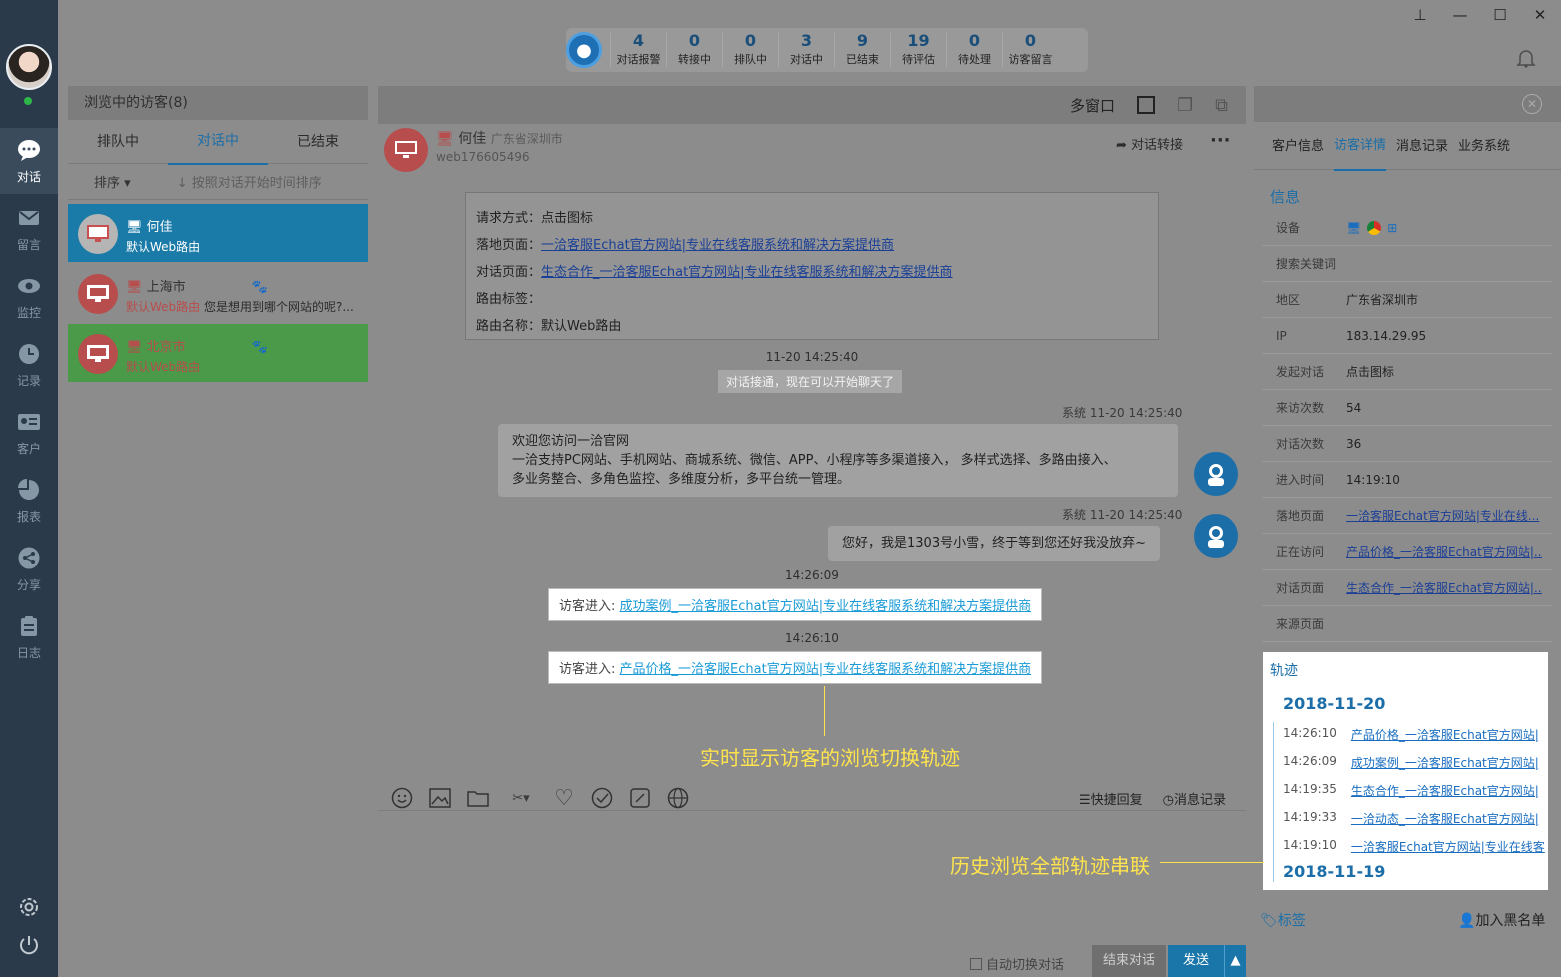  What do you see at coordinates (29, 297) in the screenshot?
I see `nav-monitor: 监控` at bounding box center [29, 297].